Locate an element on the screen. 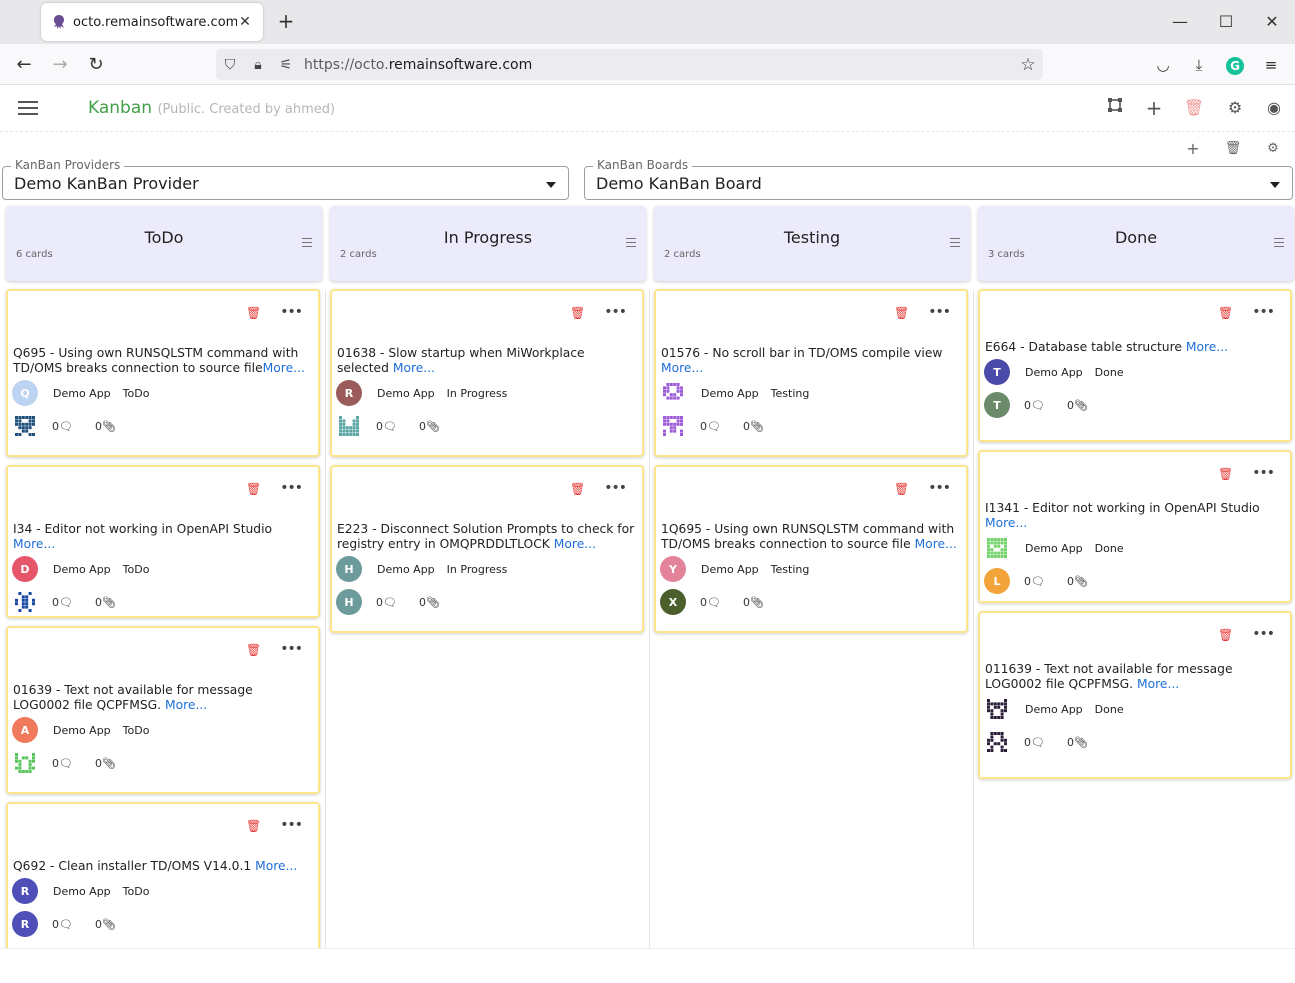 The image size is (1295, 983). browser-tab: octo.remainsoftware.com/ ✕ is located at coordinates (152, 22).